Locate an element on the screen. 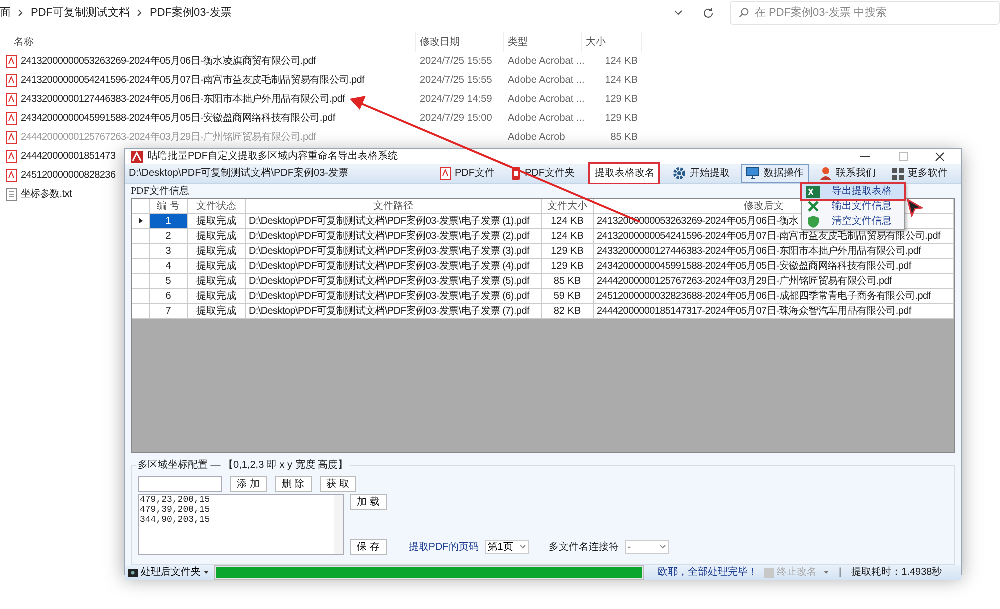 This screenshot has height=609, width=1000. toolbar-button: PDF文件 is located at coordinates (467, 173).